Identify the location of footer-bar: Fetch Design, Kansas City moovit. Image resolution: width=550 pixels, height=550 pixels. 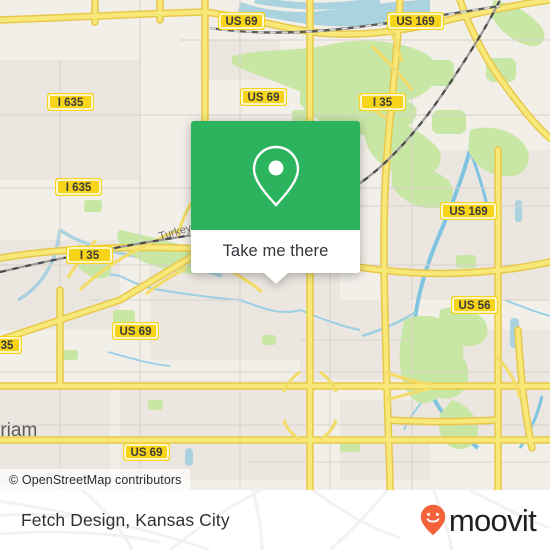
(275, 520).